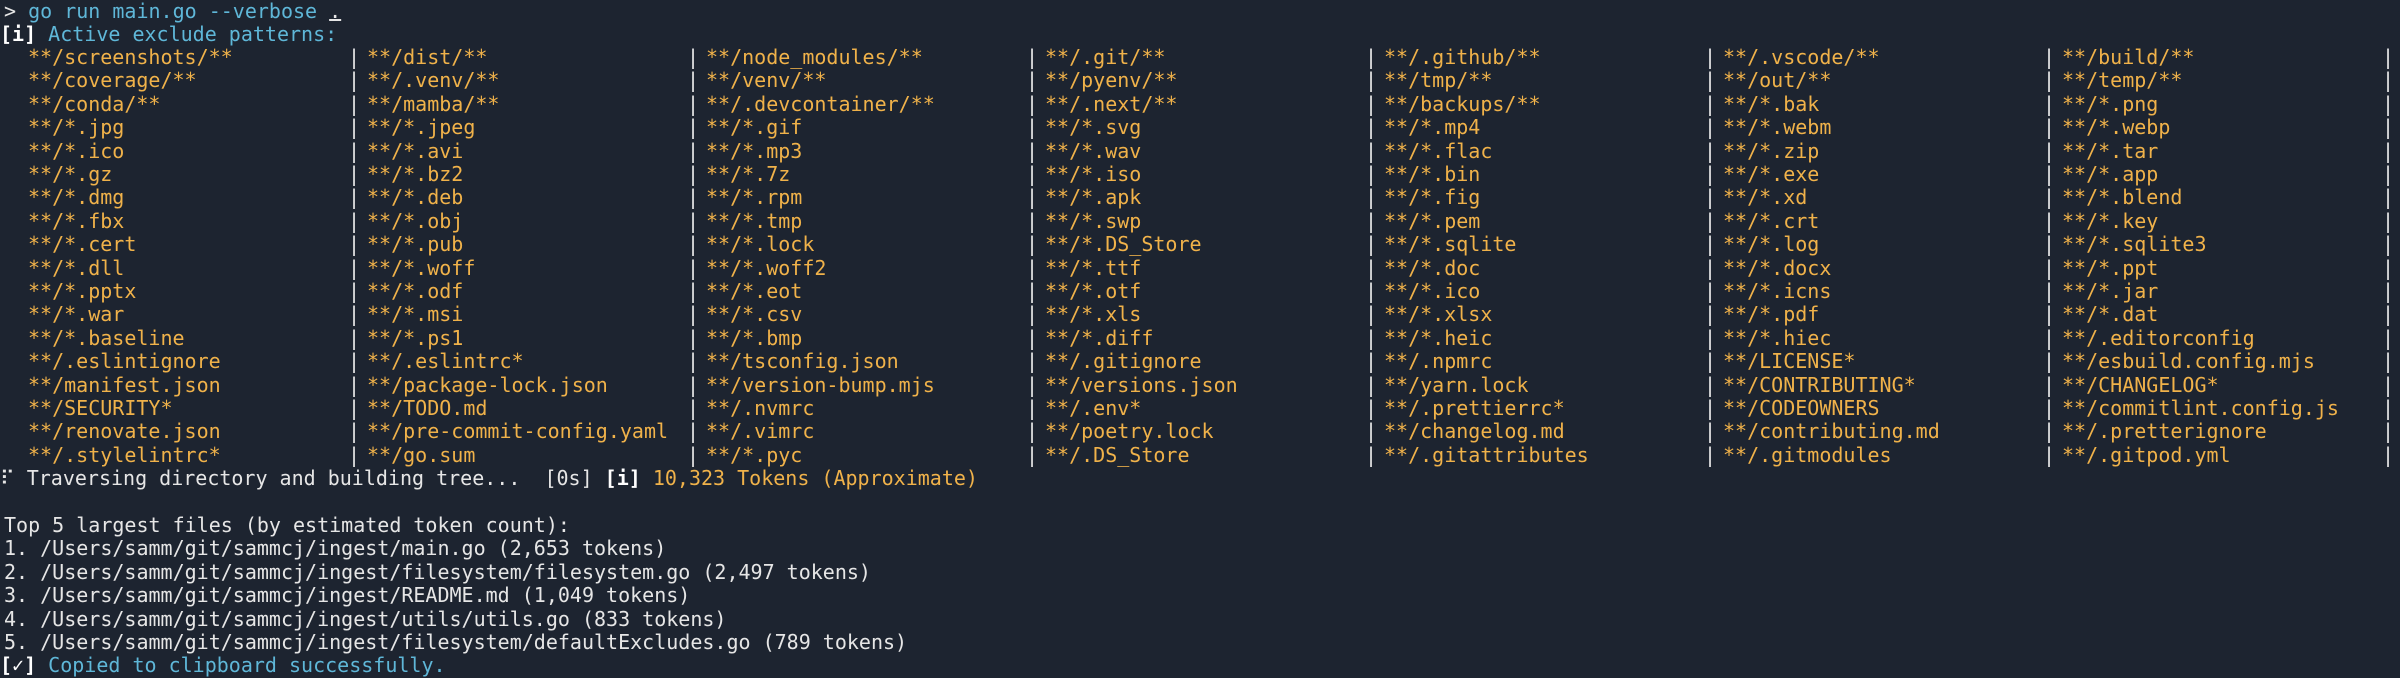 The height and width of the screenshot is (678, 2400). Describe the element at coordinates (106, 337) in the screenshot. I see `exclude-pattern: **/*.baseline` at that location.